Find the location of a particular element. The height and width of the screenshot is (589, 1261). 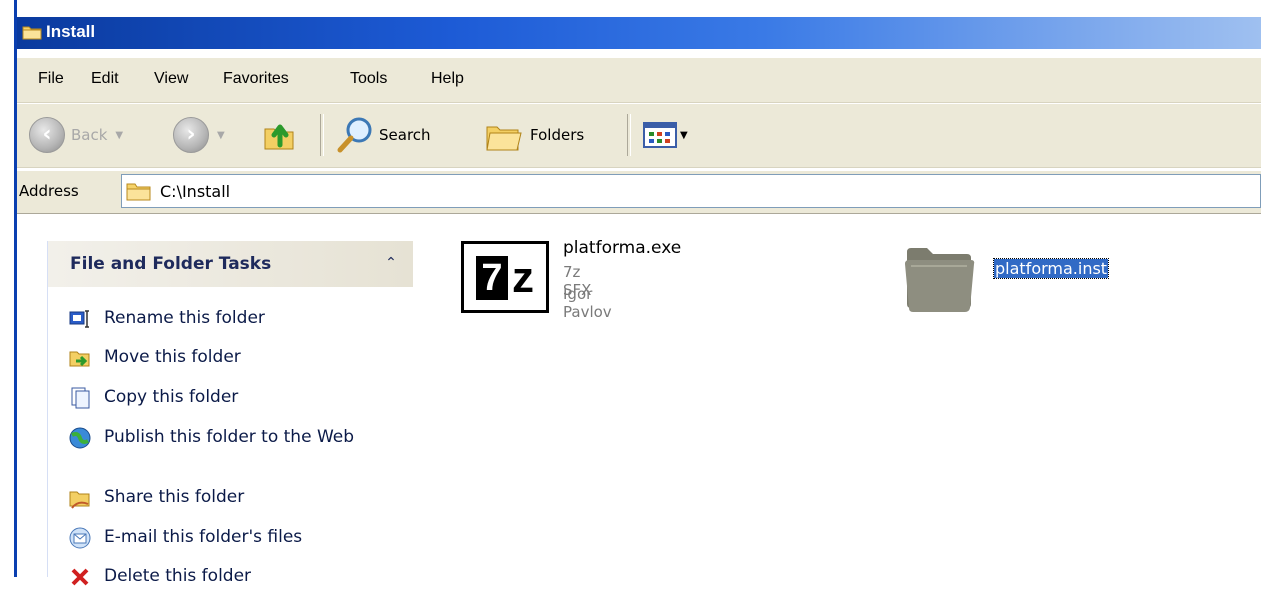

7z-sfx-icon: 7z is located at coordinates (505, 277).